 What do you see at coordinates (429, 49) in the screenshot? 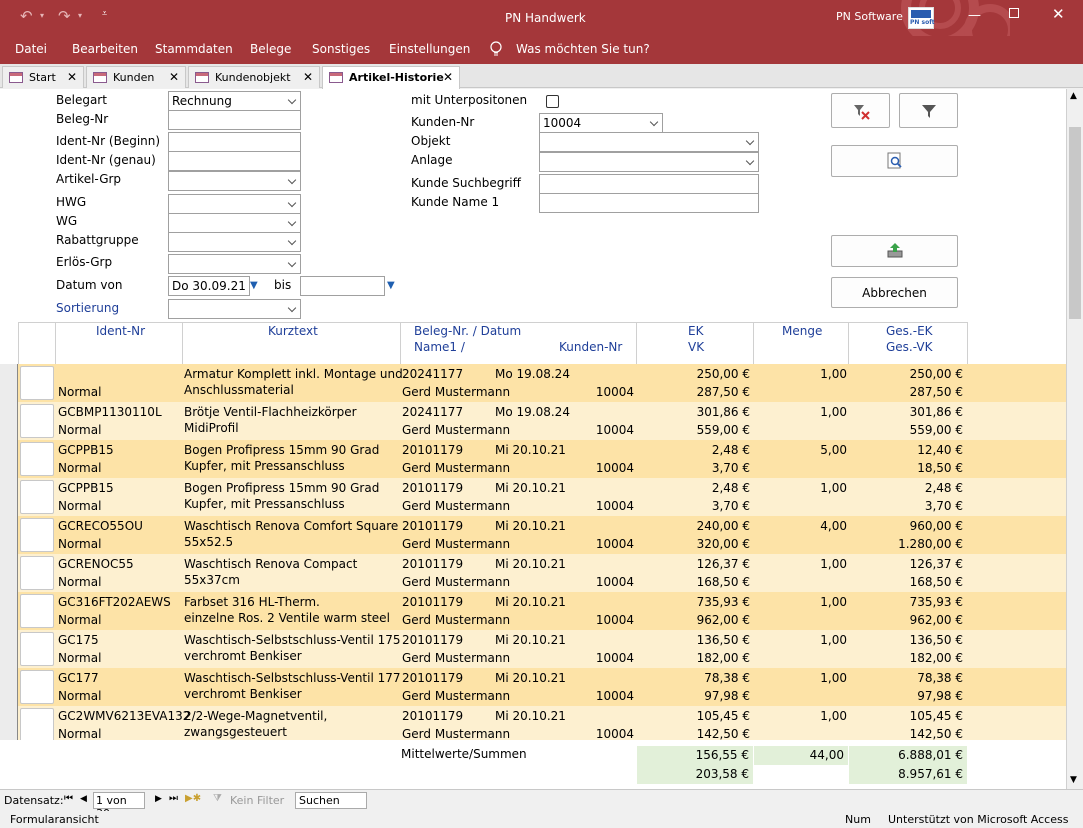
I see `menu-einstellungen: Einstellungen` at bounding box center [429, 49].